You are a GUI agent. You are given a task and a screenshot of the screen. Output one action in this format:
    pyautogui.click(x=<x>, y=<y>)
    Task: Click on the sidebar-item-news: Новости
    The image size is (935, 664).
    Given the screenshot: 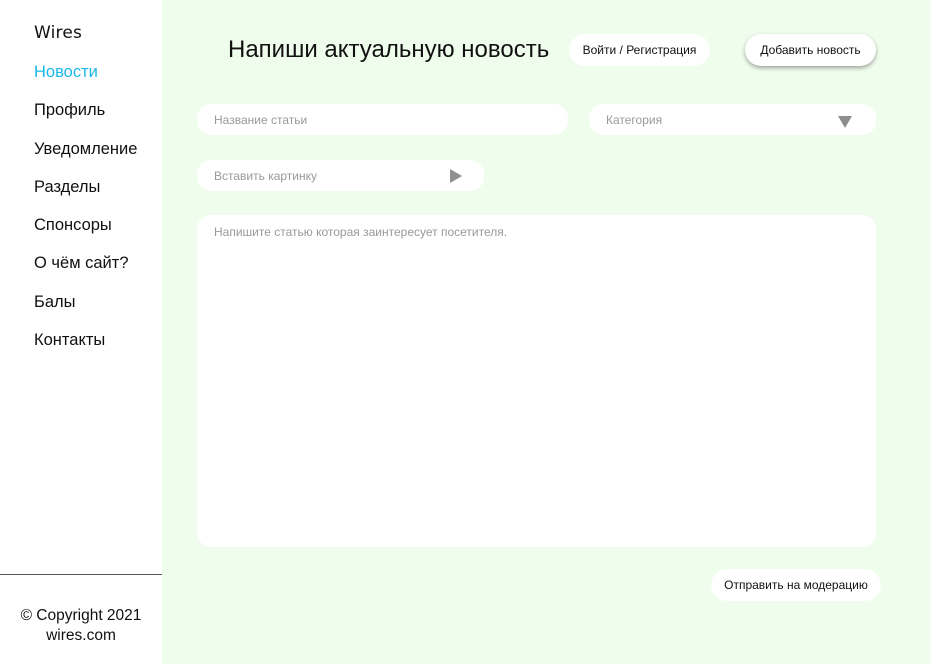 What is the action you would take?
    pyautogui.click(x=85, y=81)
    